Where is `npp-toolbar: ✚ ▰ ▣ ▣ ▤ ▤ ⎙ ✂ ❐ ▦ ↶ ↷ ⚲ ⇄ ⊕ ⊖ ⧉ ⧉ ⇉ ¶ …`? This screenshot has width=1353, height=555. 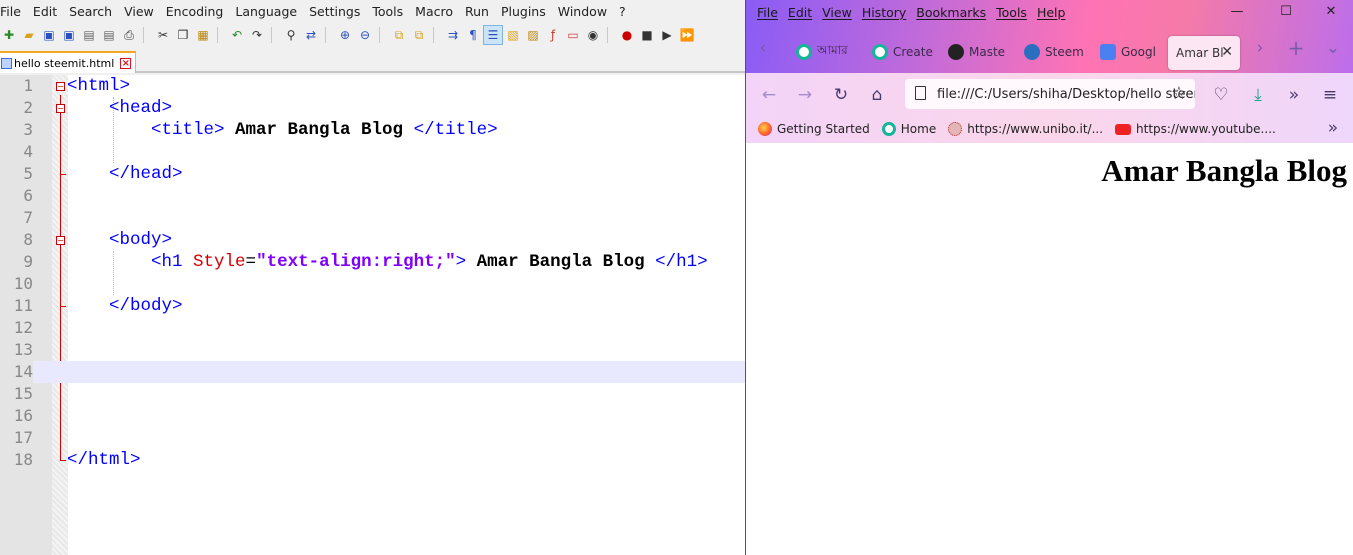 npp-toolbar: ✚ ▰ ▣ ▣ ▤ ▤ ⎙ ✂ ❐ ▦ ↶ ↷ ⚲ ⇄ ⊕ ⊖ ⧉ ⧉ ⇉ ¶ … is located at coordinates (372, 35).